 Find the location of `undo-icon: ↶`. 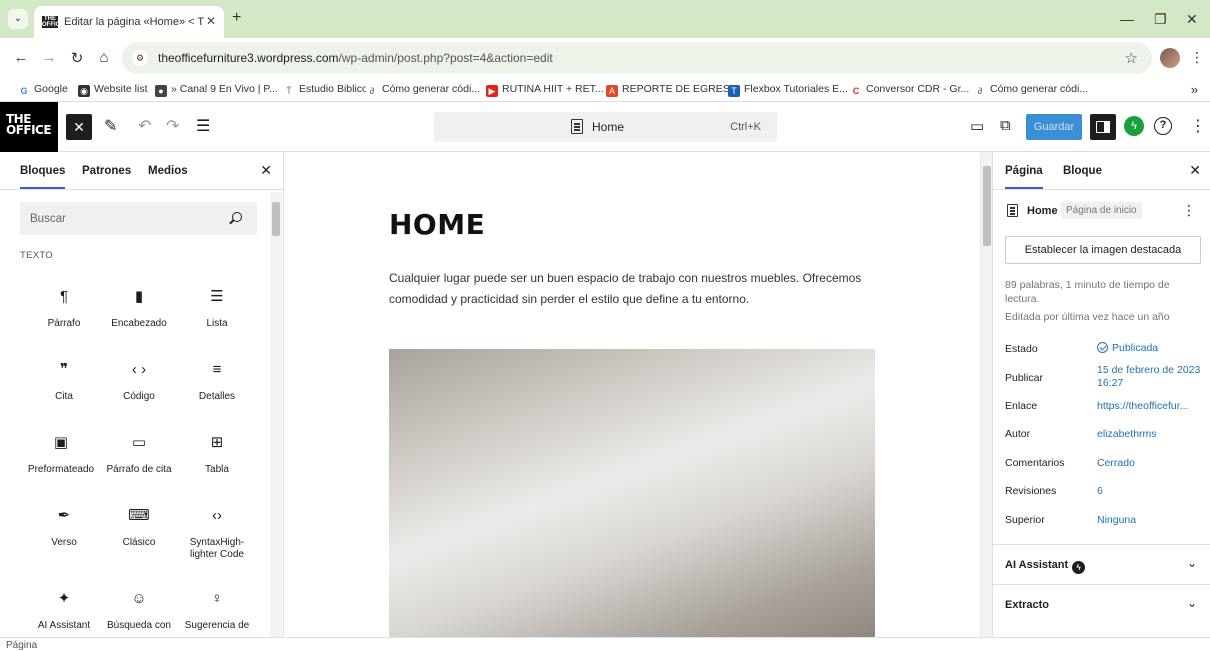

undo-icon: ↶ is located at coordinates (144, 126).